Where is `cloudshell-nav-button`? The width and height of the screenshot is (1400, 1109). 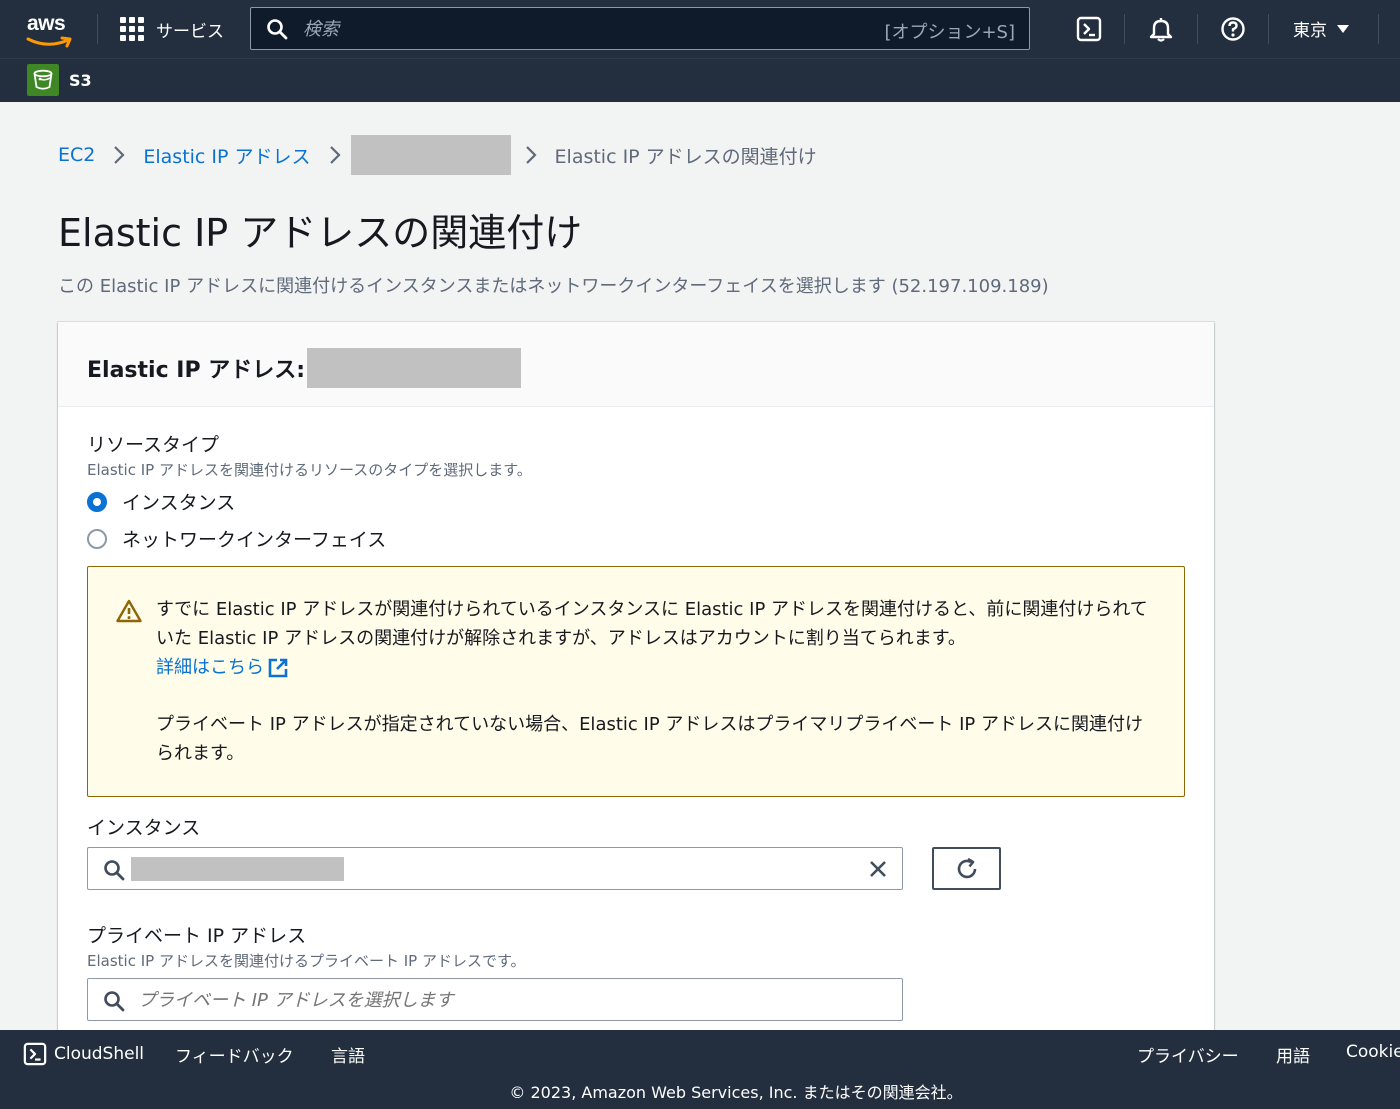 cloudshell-nav-button is located at coordinates (1089, 29).